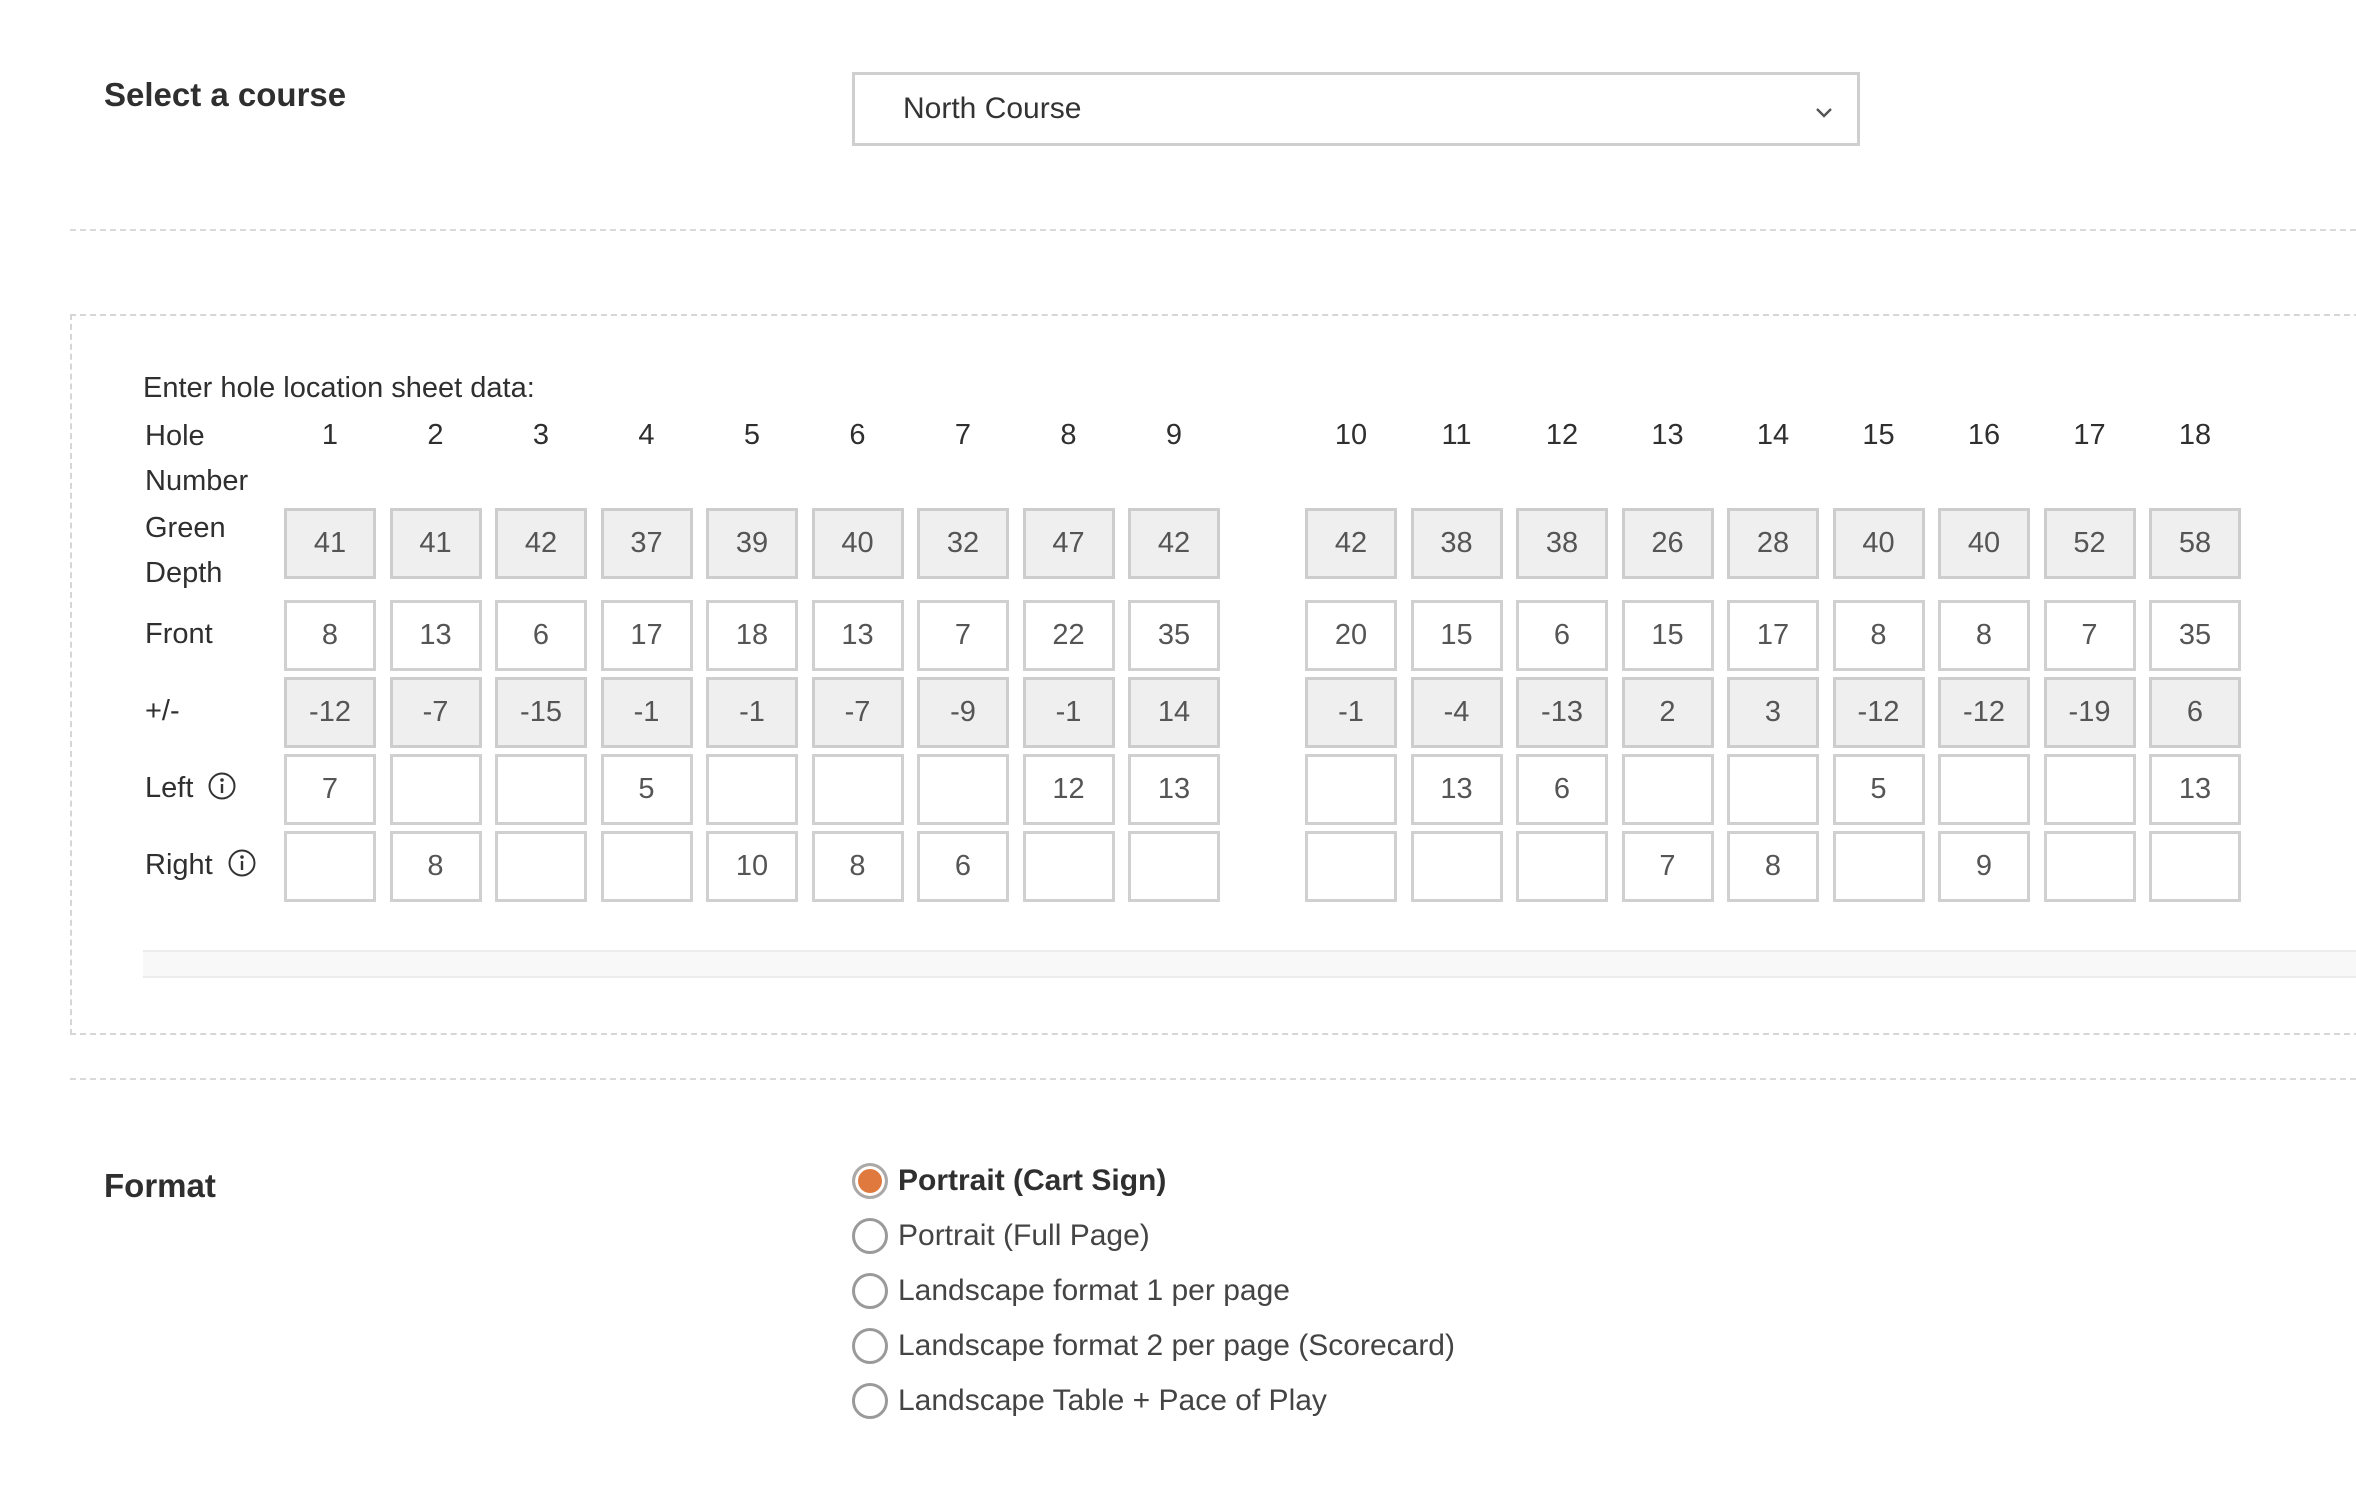 Image resolution: width=2356 pixels, height=1486 pixels. What do you see at coordinates (1112, 1400) in the screenshot?
I see `format-option-label: Landscape Table + Pace of Play` at bounding box center [1112, 1400].